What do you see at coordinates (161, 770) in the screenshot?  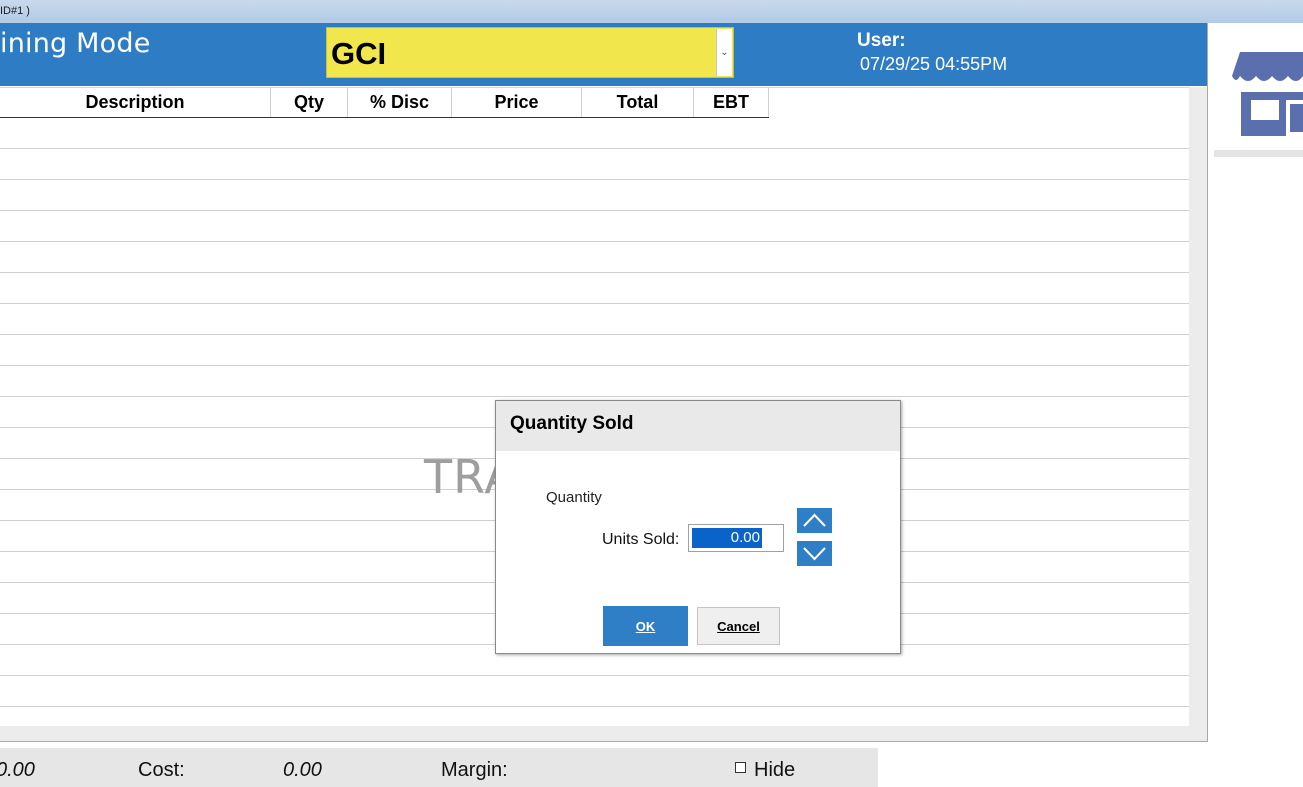 I see `cost-label: Cost:` at bounding box center [161, 770].